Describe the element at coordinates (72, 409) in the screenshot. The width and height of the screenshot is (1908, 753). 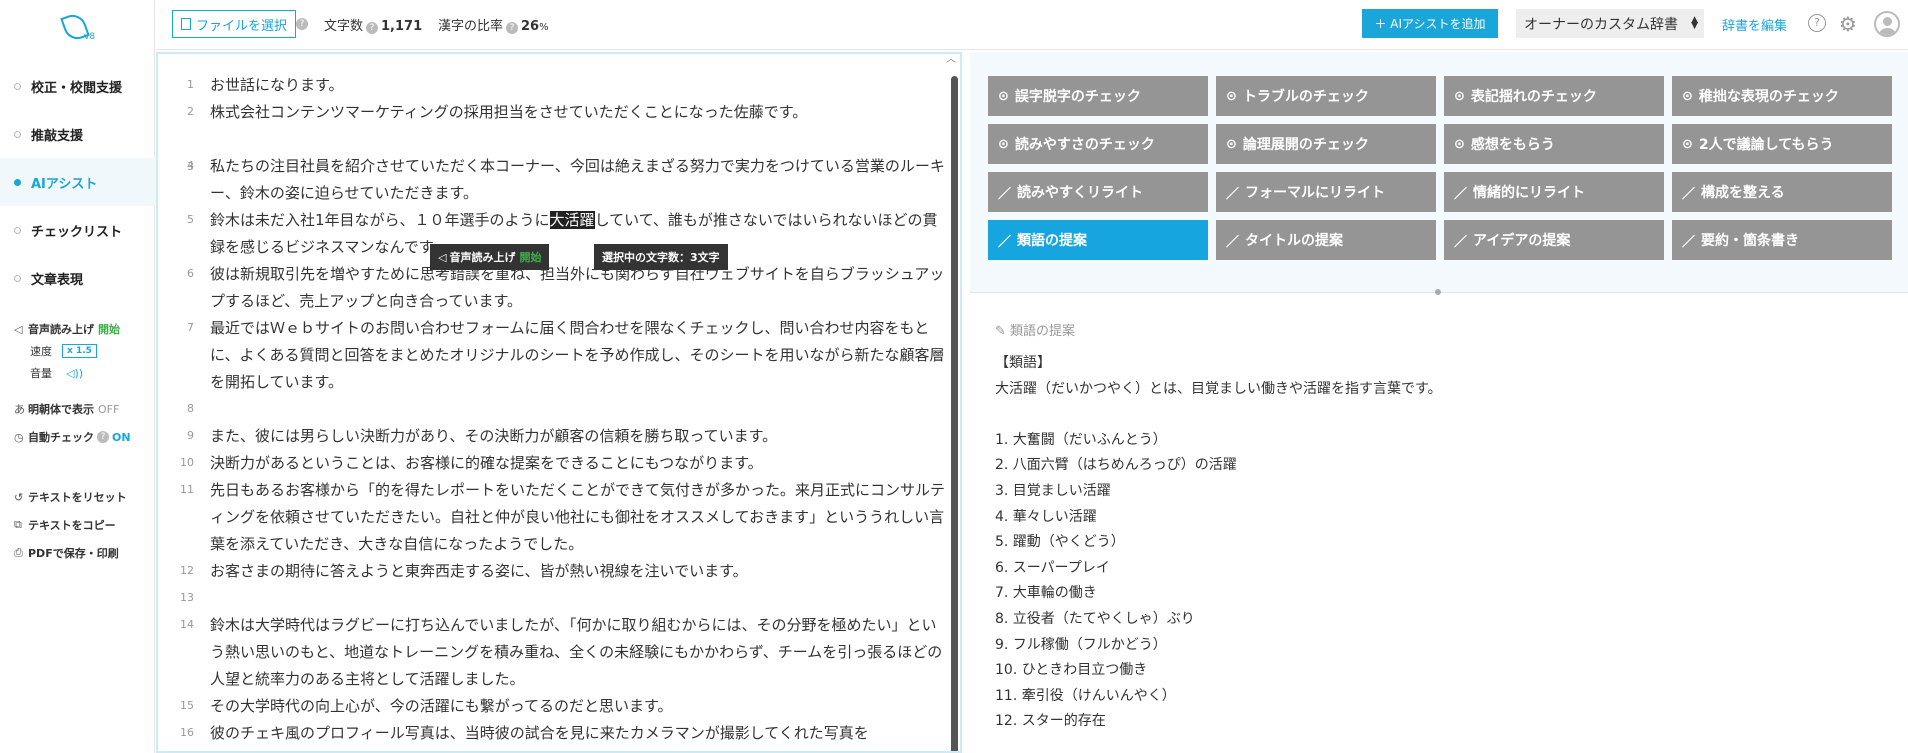
I see `mincho-toggle: あ明朝体で表示 OFF` at that location.